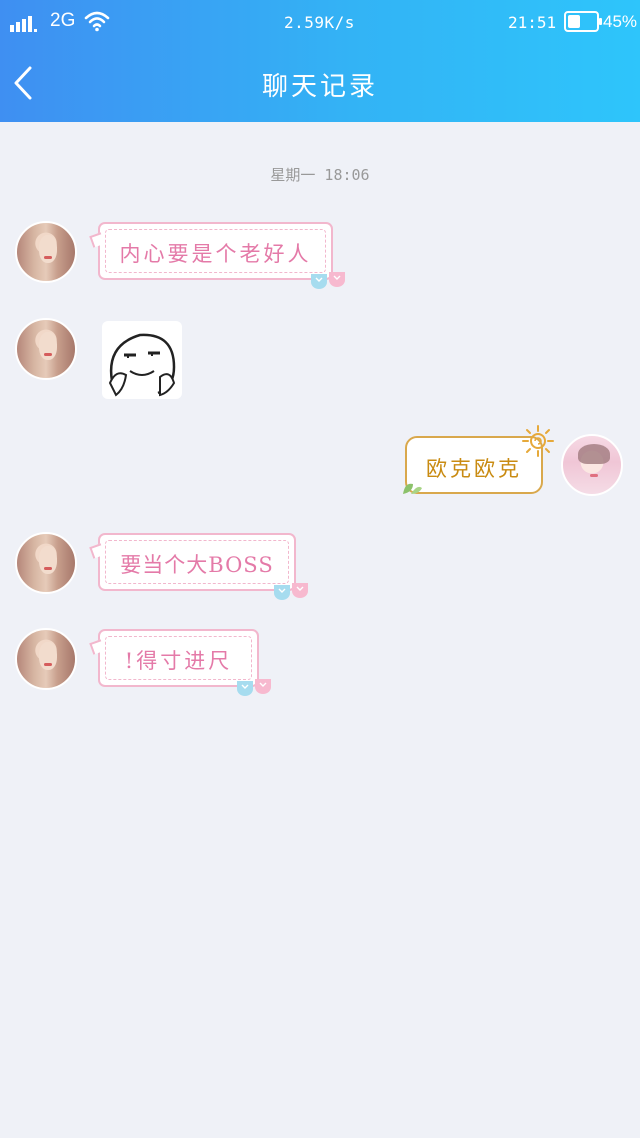  What do you see at coordinates (63, 20) in the screenshot?
I see `network-type: 2G` at bounding box center [63, 20].